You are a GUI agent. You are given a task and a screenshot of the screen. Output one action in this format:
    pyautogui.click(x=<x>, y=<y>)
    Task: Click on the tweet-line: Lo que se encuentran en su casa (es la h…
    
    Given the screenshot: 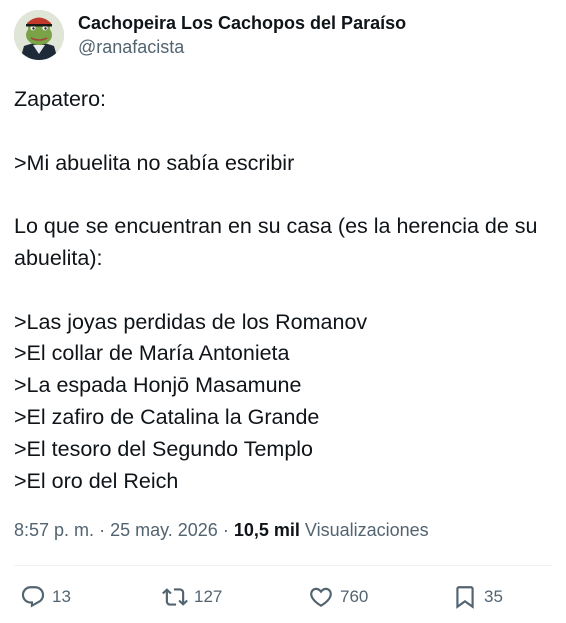 What is the action you would take?
    pyautogui.click(x=276, y=242)
    